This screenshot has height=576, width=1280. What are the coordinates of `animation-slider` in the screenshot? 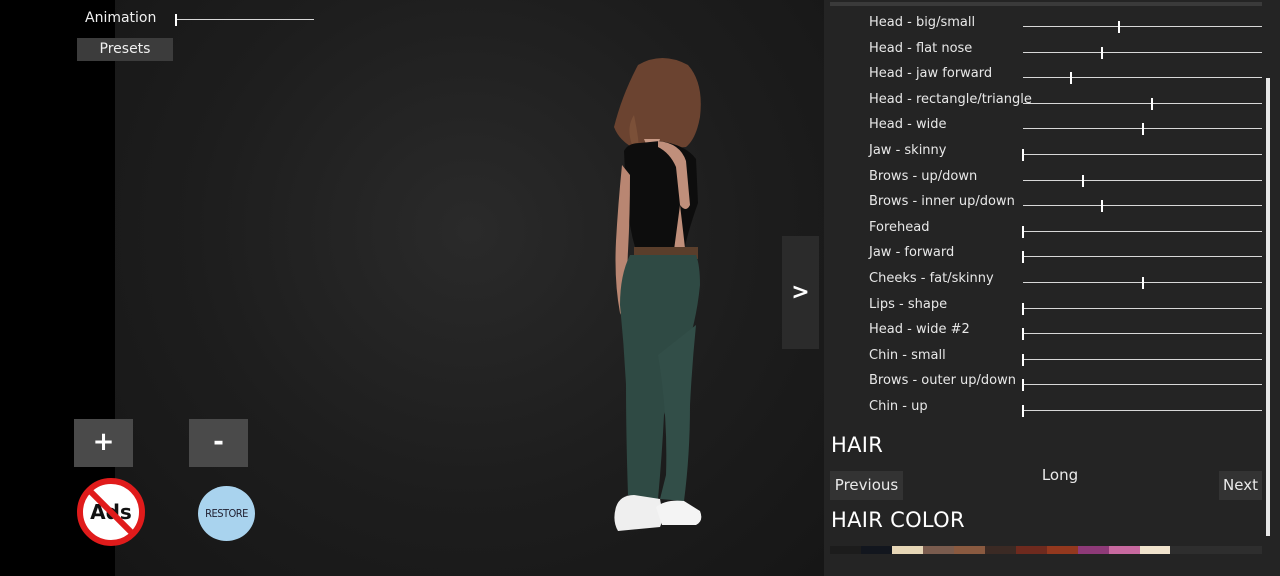 It's located at (244, 20).